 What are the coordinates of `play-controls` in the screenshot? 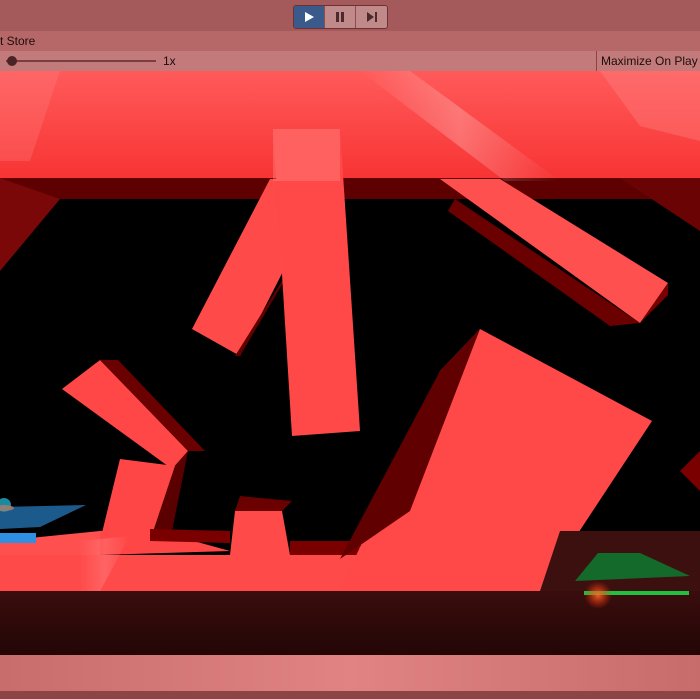 It's located at (340, 17).